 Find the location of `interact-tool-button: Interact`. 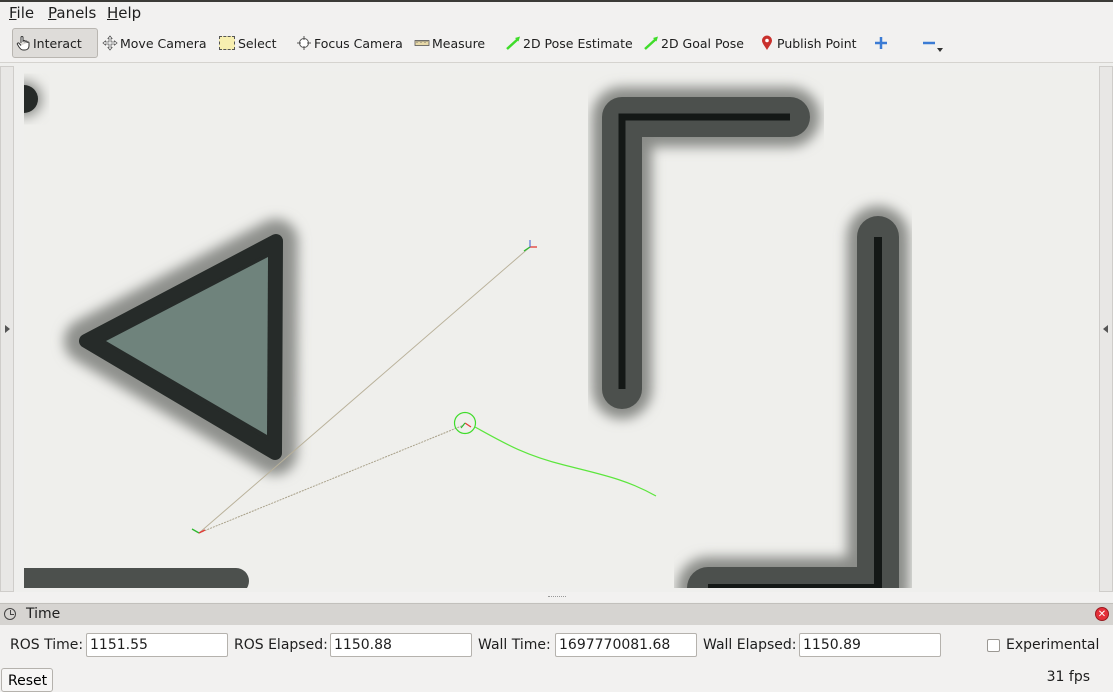

interact-tool-button: Interact is located at coordinates (55, 43).